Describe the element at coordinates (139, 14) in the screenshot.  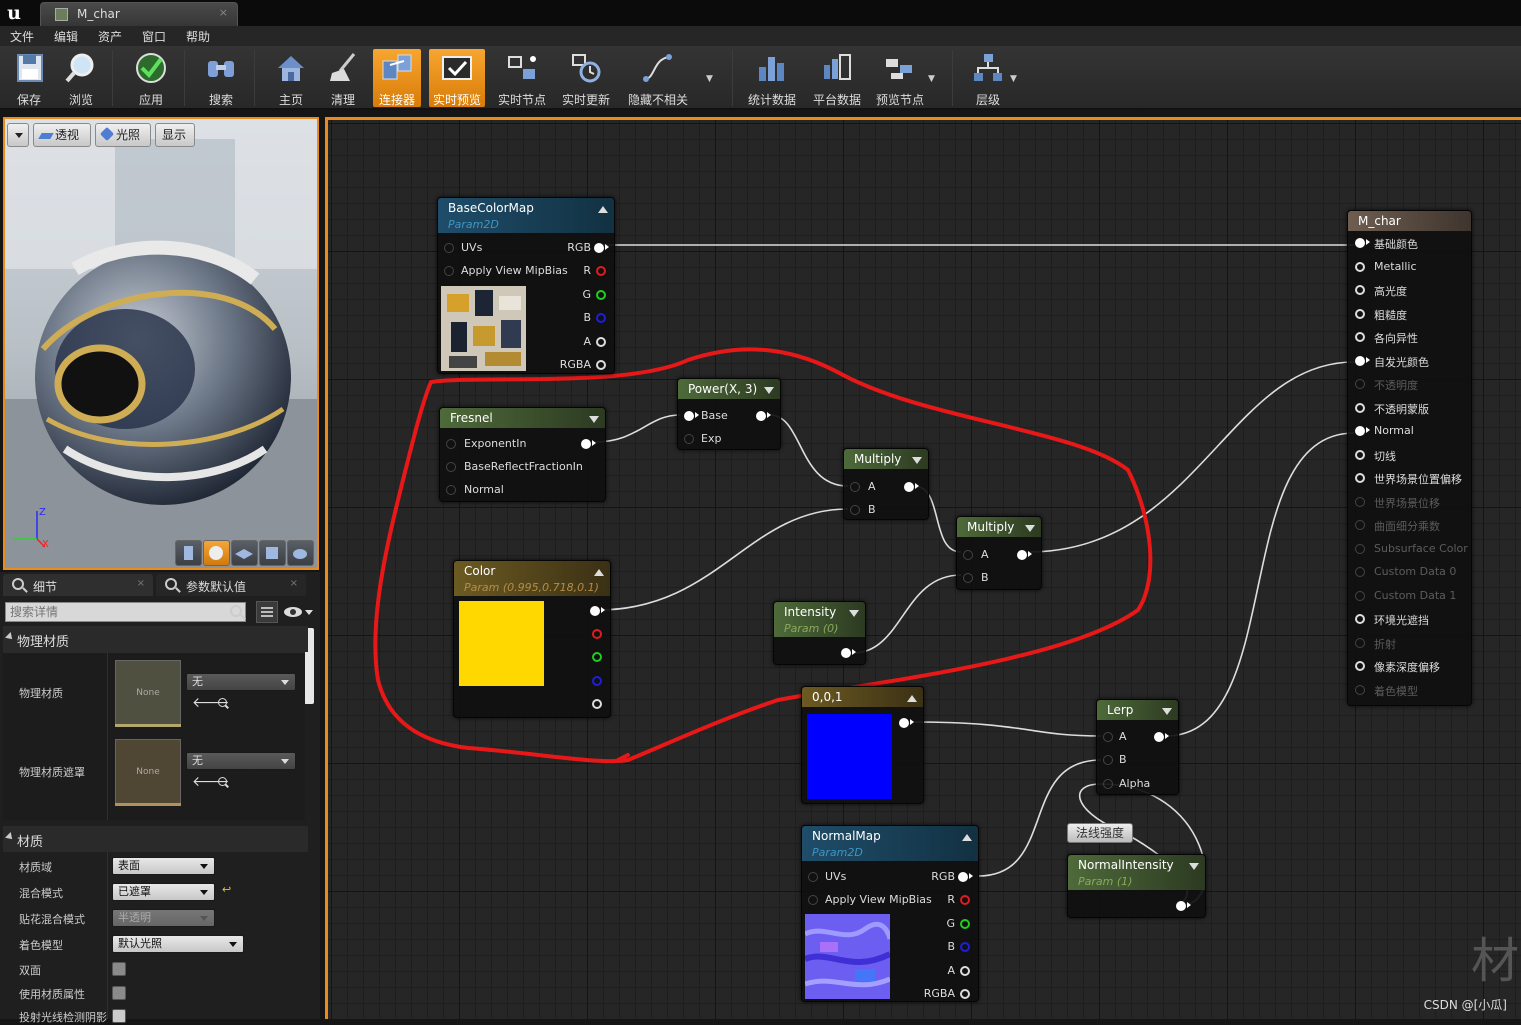
I see `document-tab: M_char ×` at that location.